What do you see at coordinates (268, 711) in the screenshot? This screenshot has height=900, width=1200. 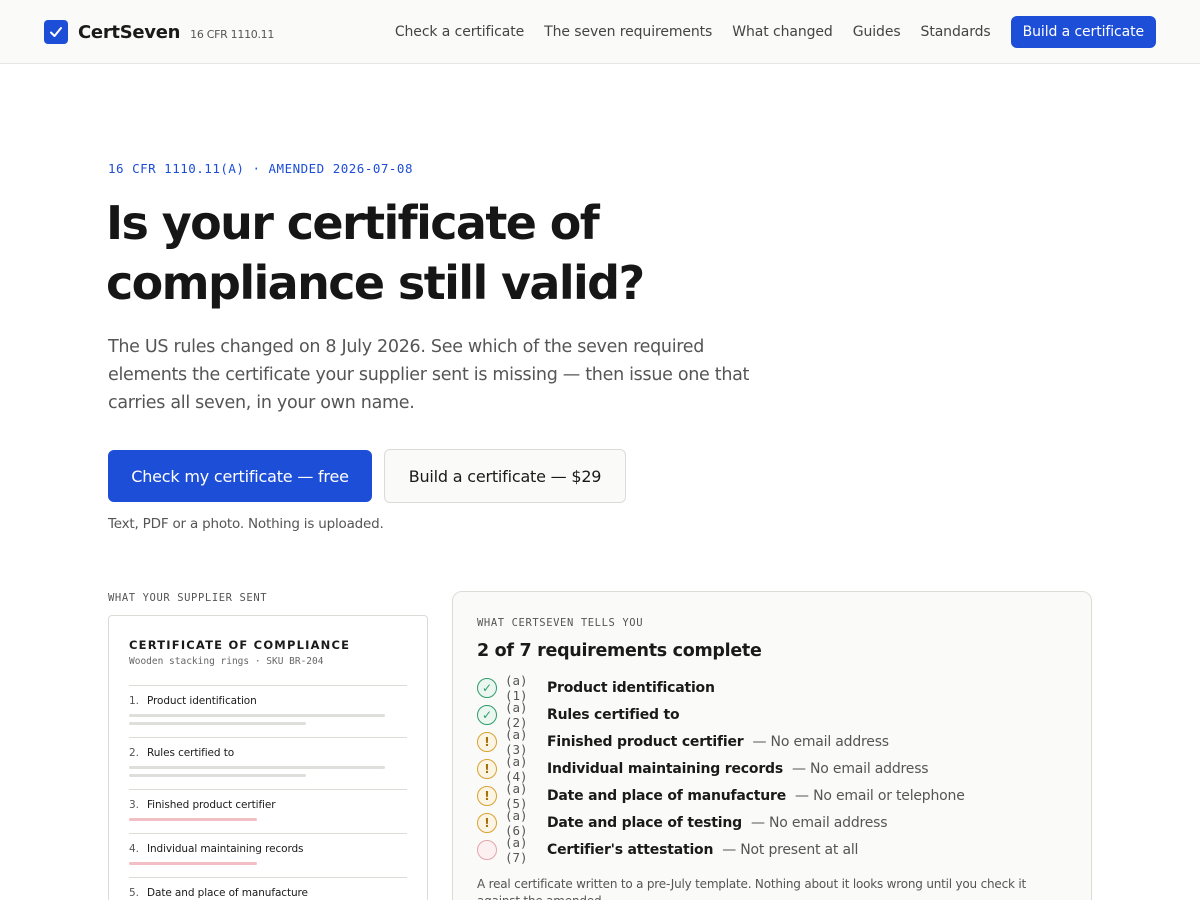 I see `doc-field: 1. Product identification` at bounding box center [268, 711].